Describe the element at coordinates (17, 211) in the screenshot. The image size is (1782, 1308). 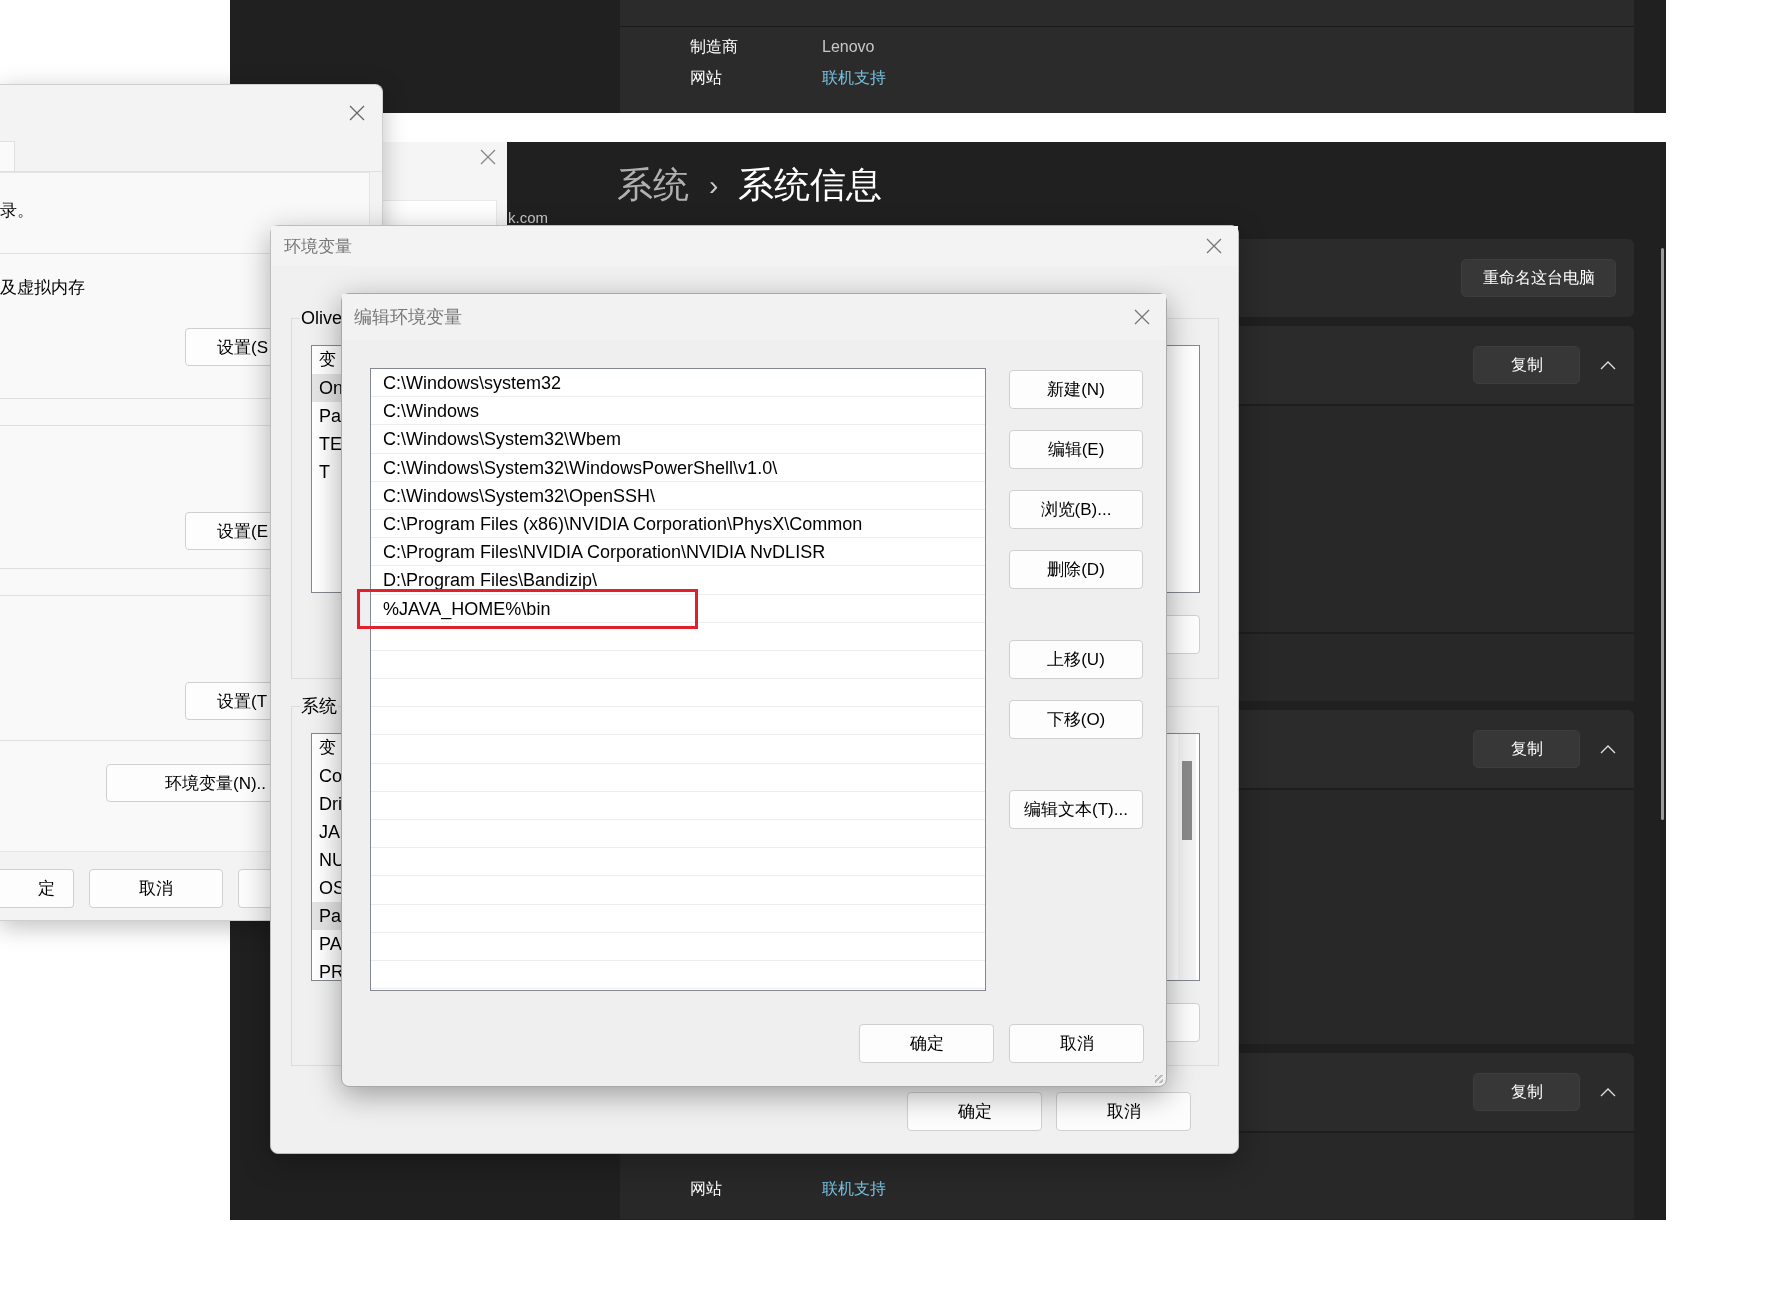
I see `description-text: 录。` at that location.